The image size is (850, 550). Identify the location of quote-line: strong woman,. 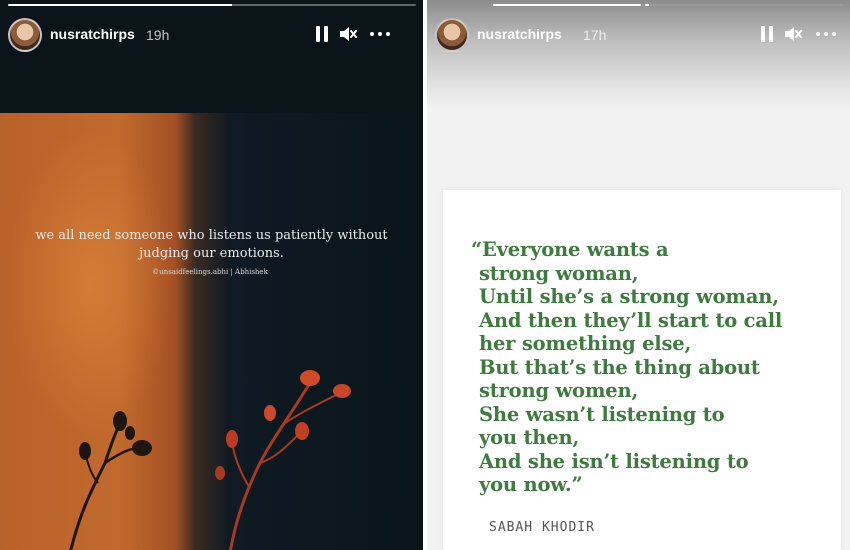
(559, 273).